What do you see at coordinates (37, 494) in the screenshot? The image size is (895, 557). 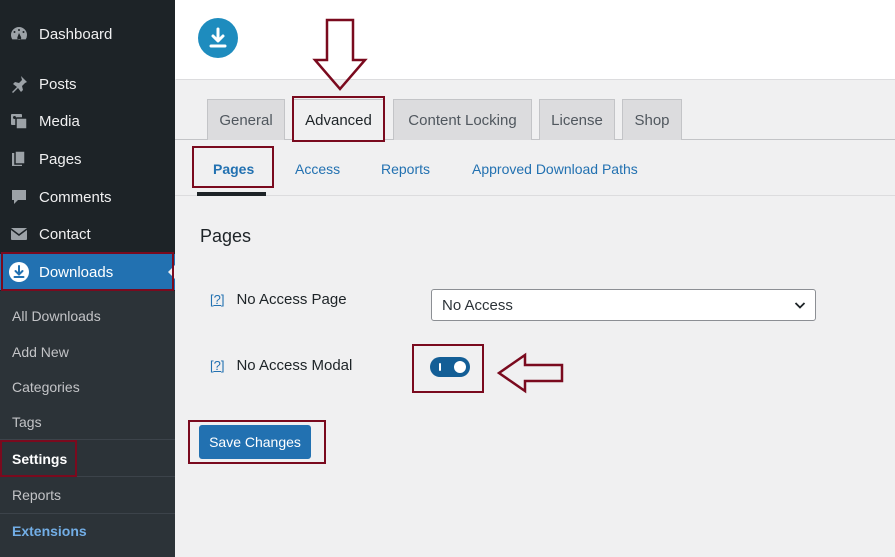 I see `submenu-label: Reports` at bounding box center [37, 494].